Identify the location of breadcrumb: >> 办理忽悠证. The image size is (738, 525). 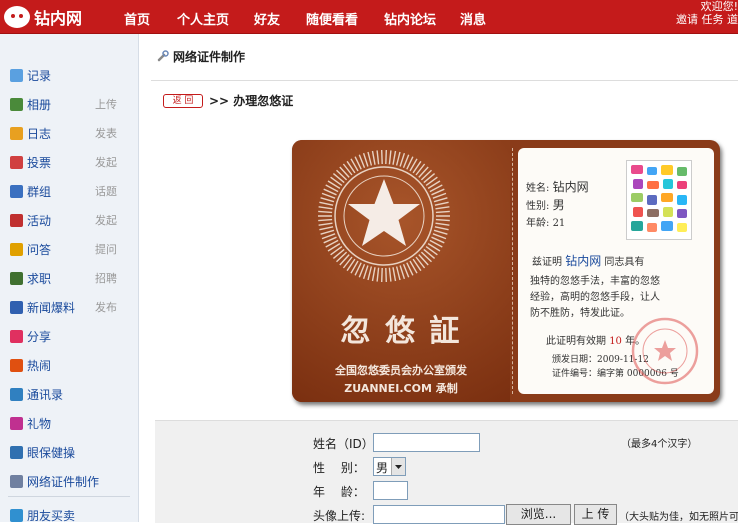
(251, 101).